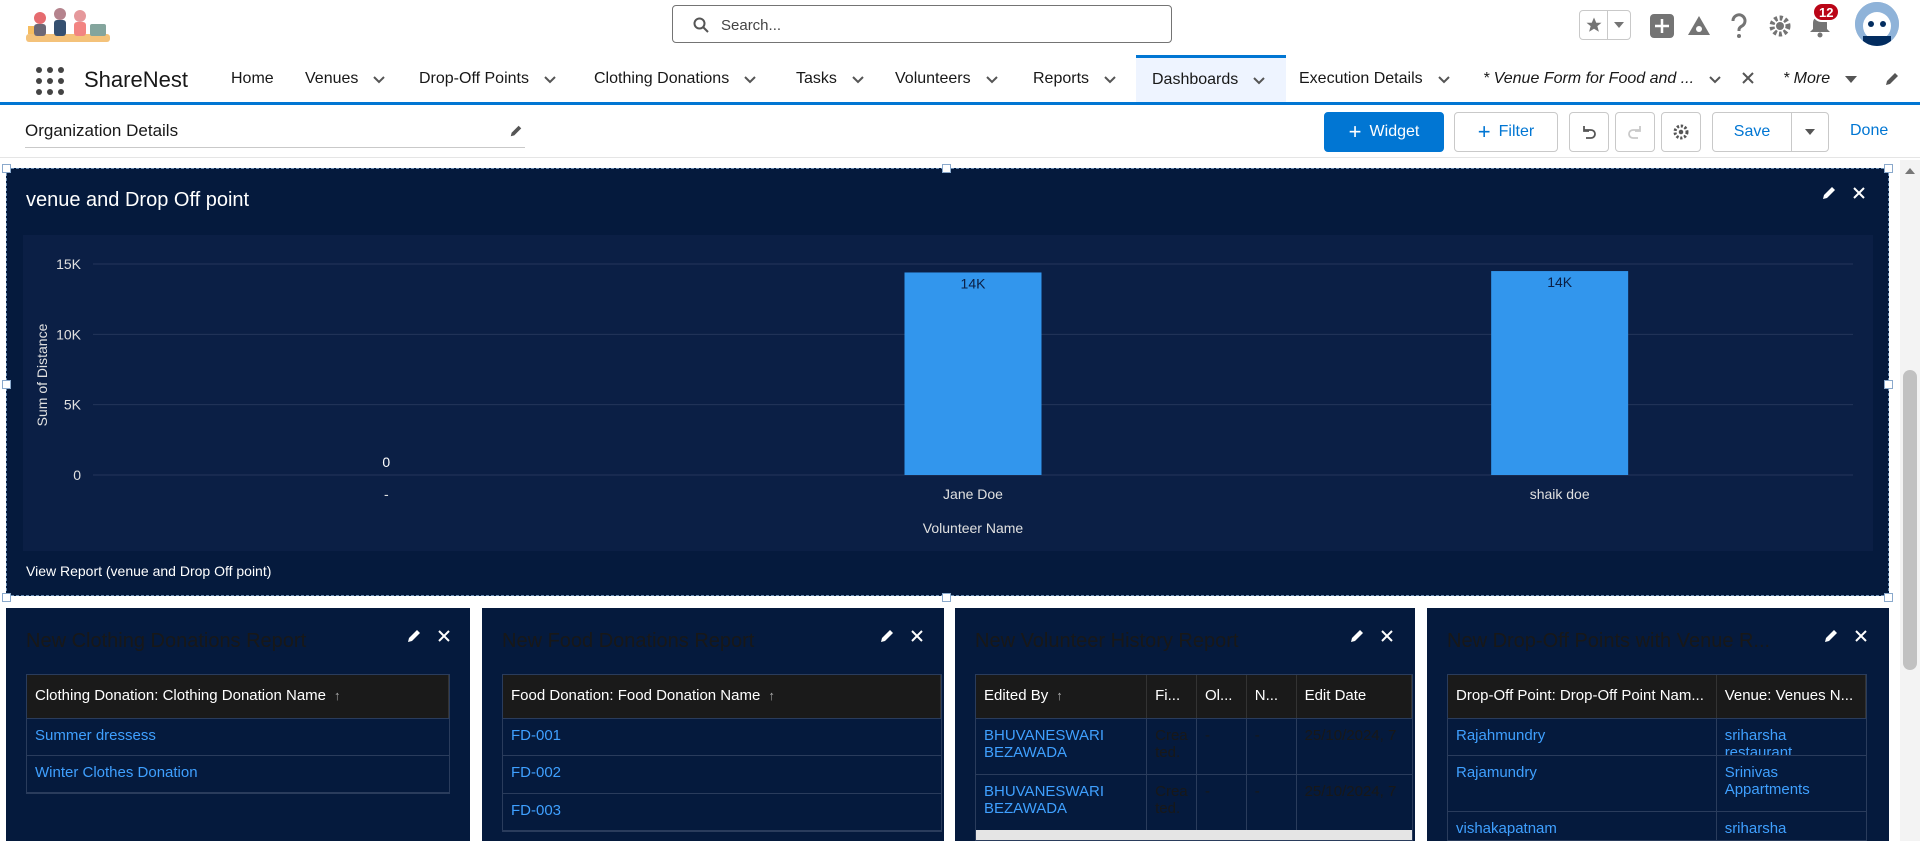  I want to click on column-header: Food Donation: Food Donation Name ↑, so click(722, 696).